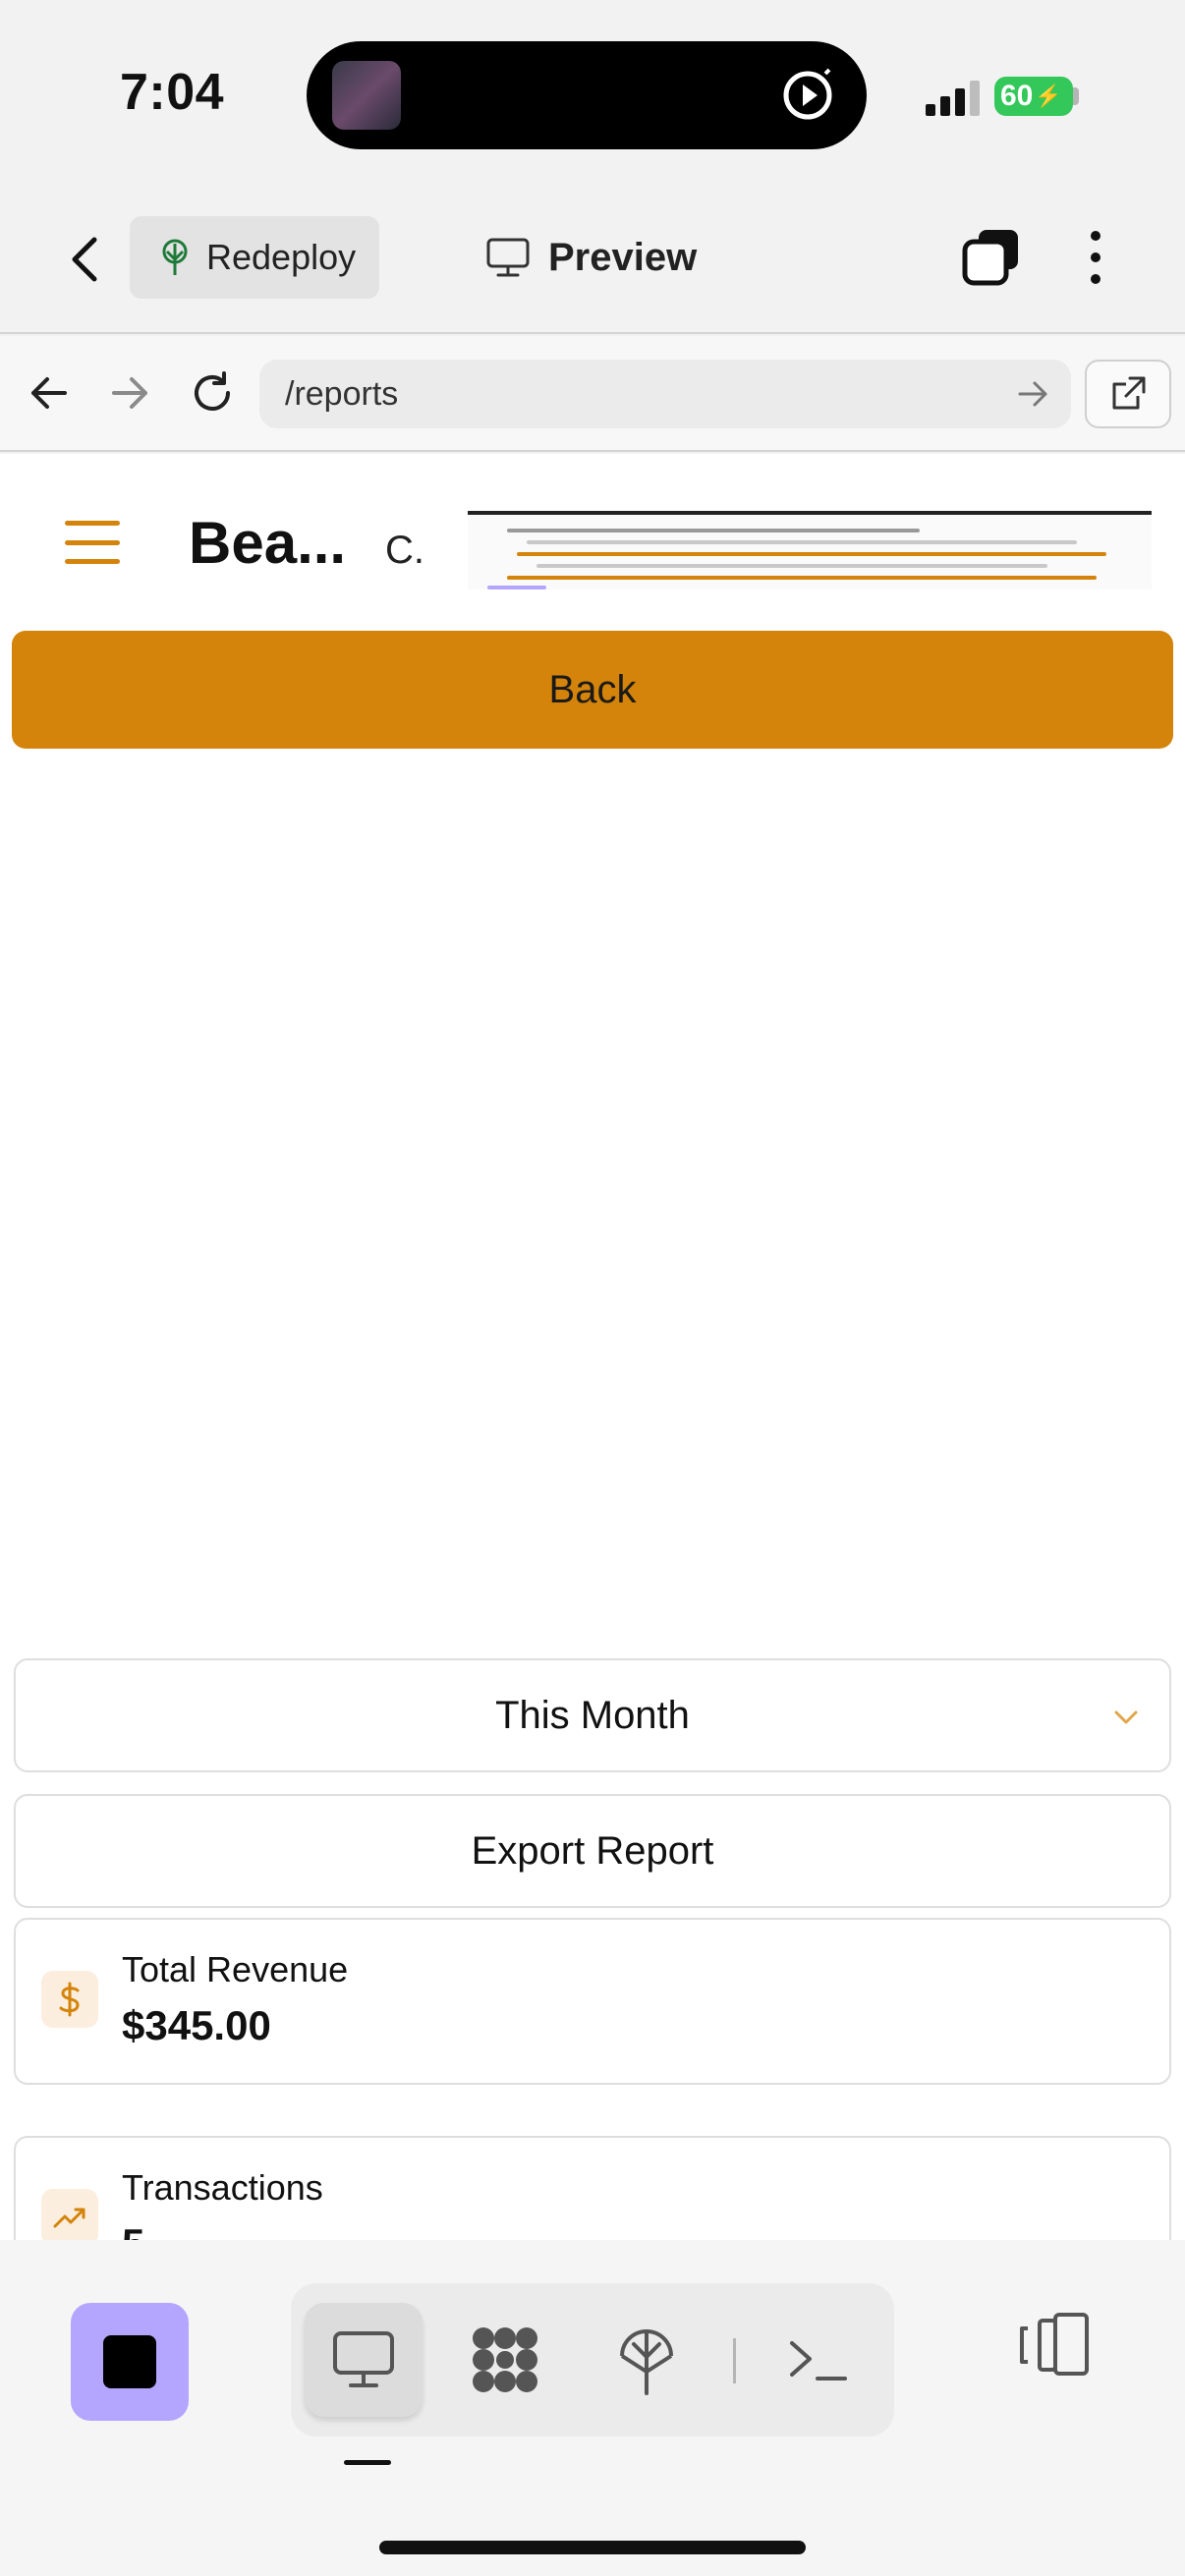 The width and height of the screenshot is (1185, 2576). What do you see at coordinates (587, 95) in the screenshot?
I see `dynamic-island` at bounding box center [587, 95].